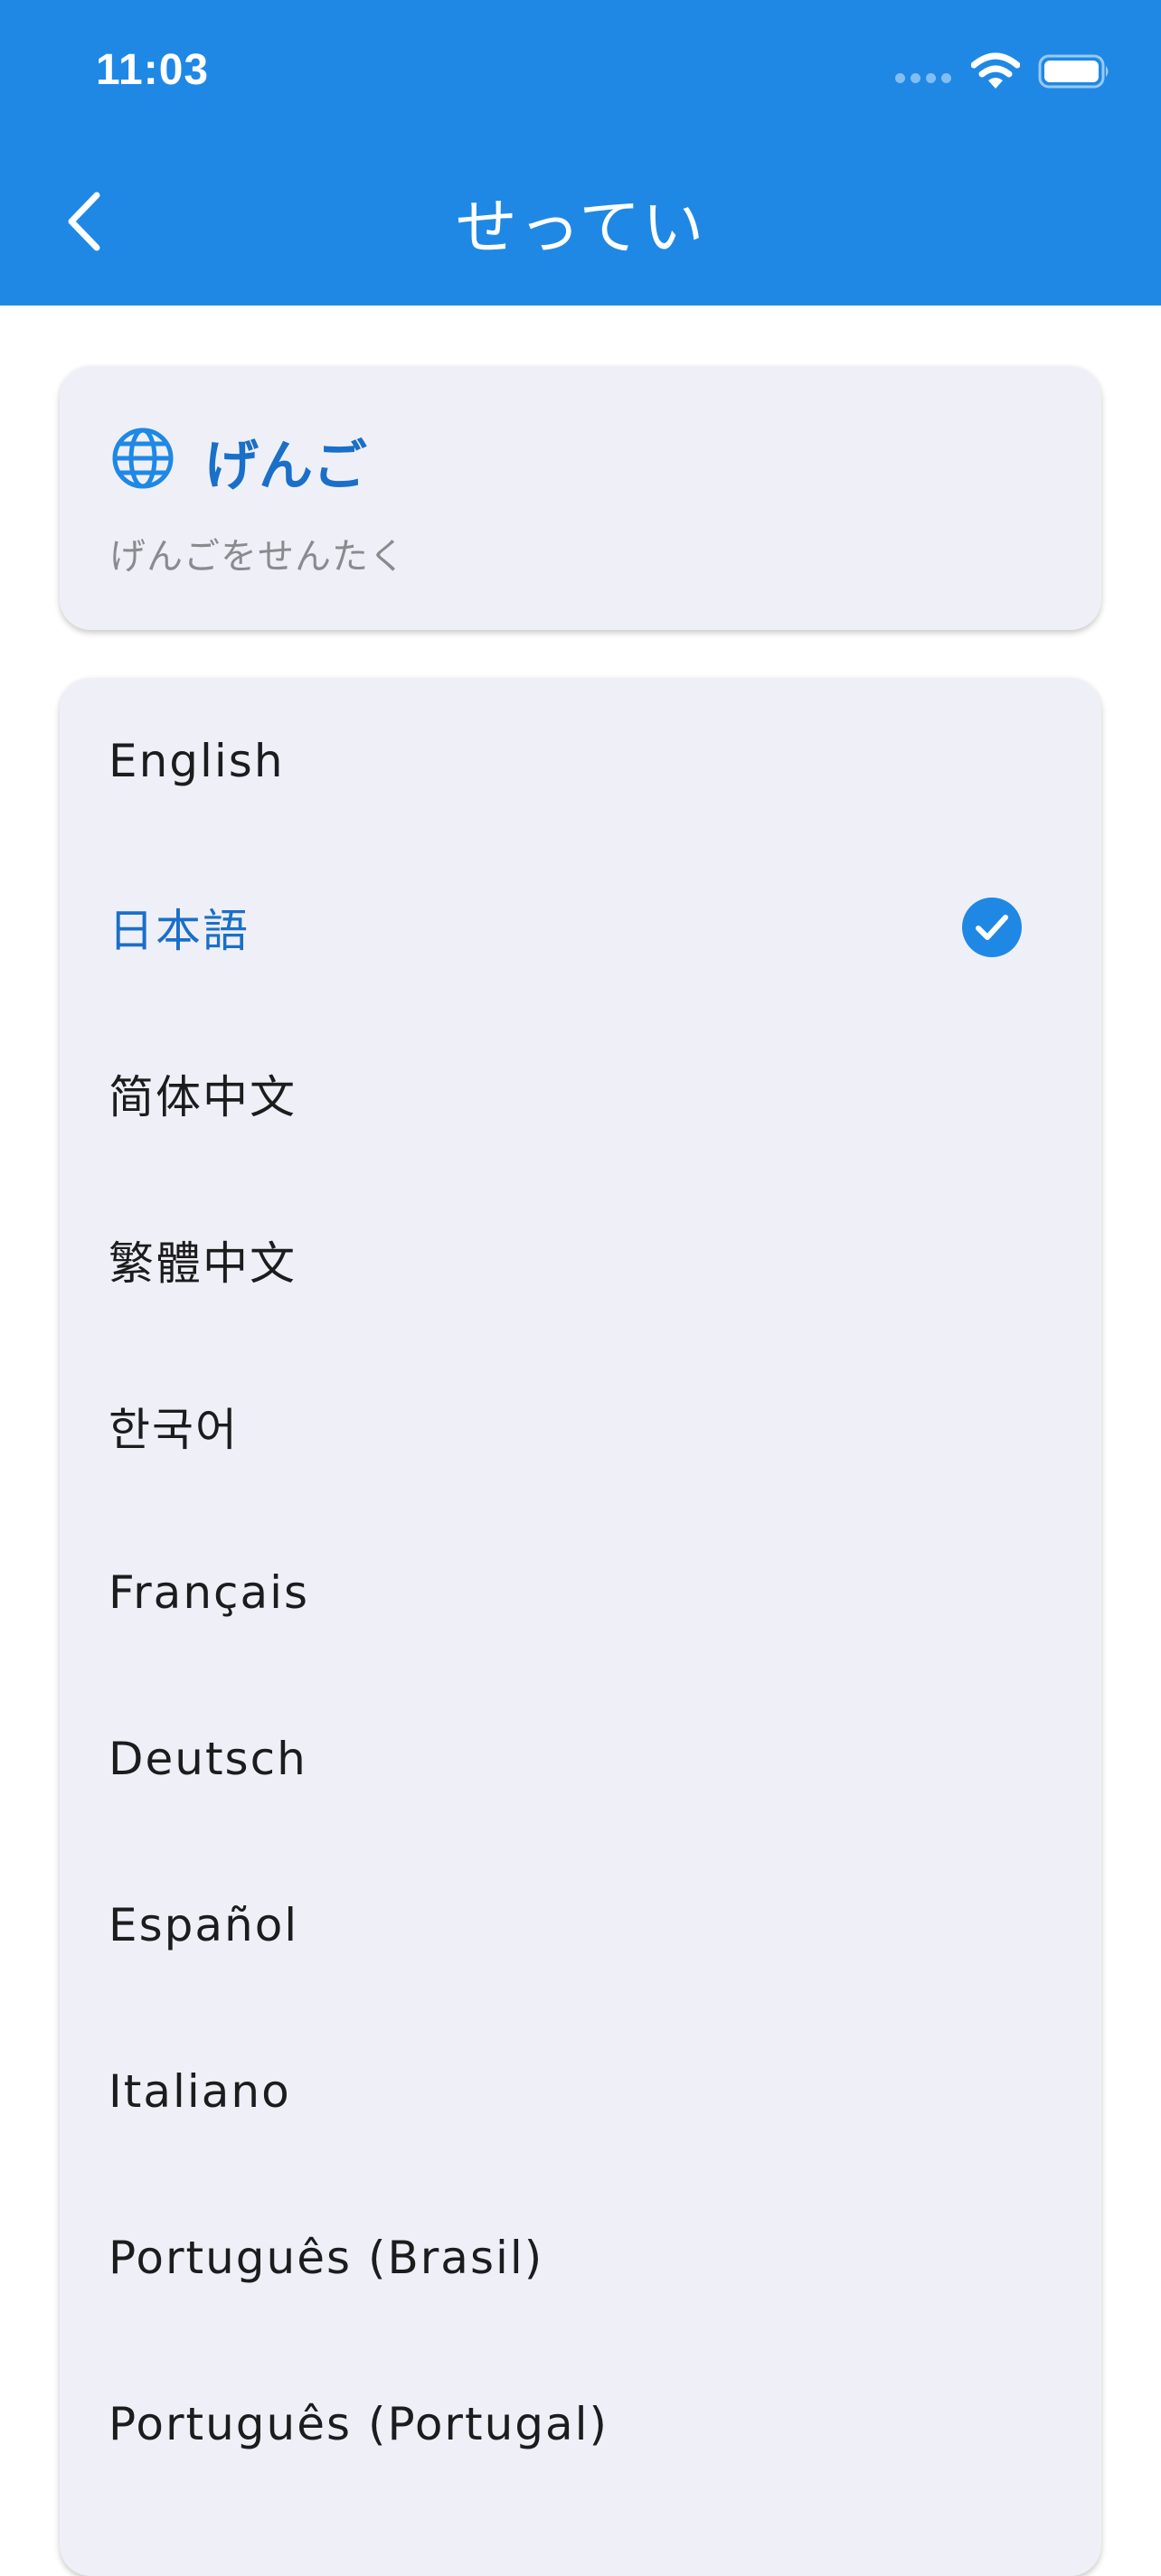  What do you see at coordinates (204, 1925) in the screenshot?
I see `language-label: Español` at bounding box center [204, 1925].